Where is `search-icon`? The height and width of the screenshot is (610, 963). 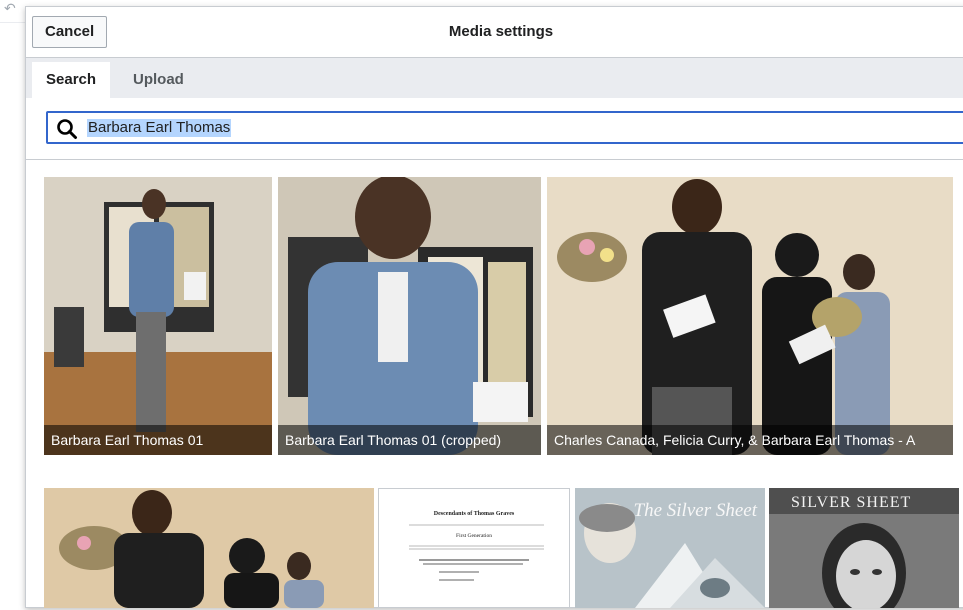
search-icon is located at coordinates (67, 129).